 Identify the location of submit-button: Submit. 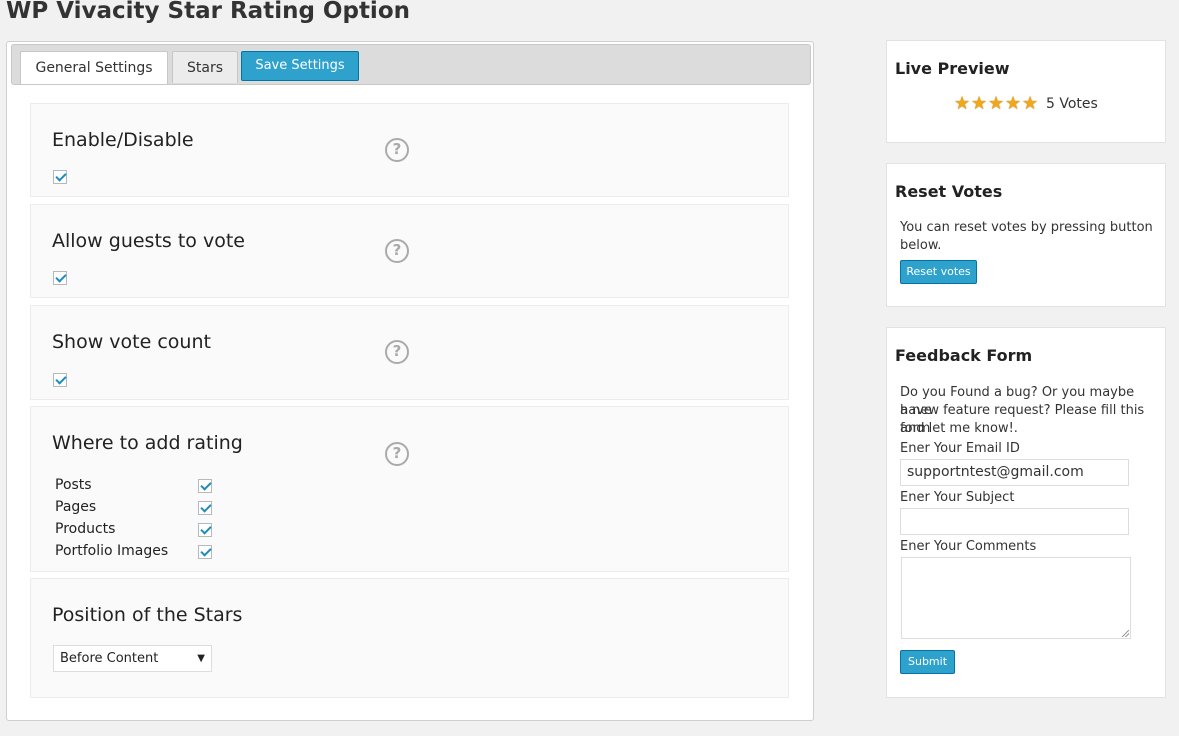
(927, 662).